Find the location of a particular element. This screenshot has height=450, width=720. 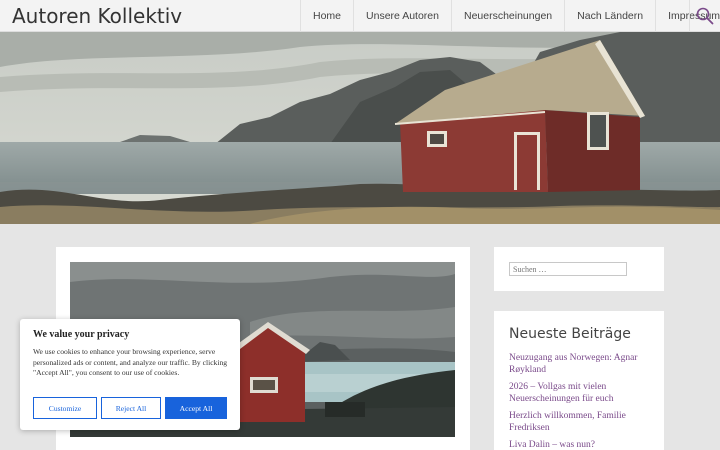

recent-post-link: Neuzugang aus Norwegen: Agnar Røykland is located at coordinates (581, 364).